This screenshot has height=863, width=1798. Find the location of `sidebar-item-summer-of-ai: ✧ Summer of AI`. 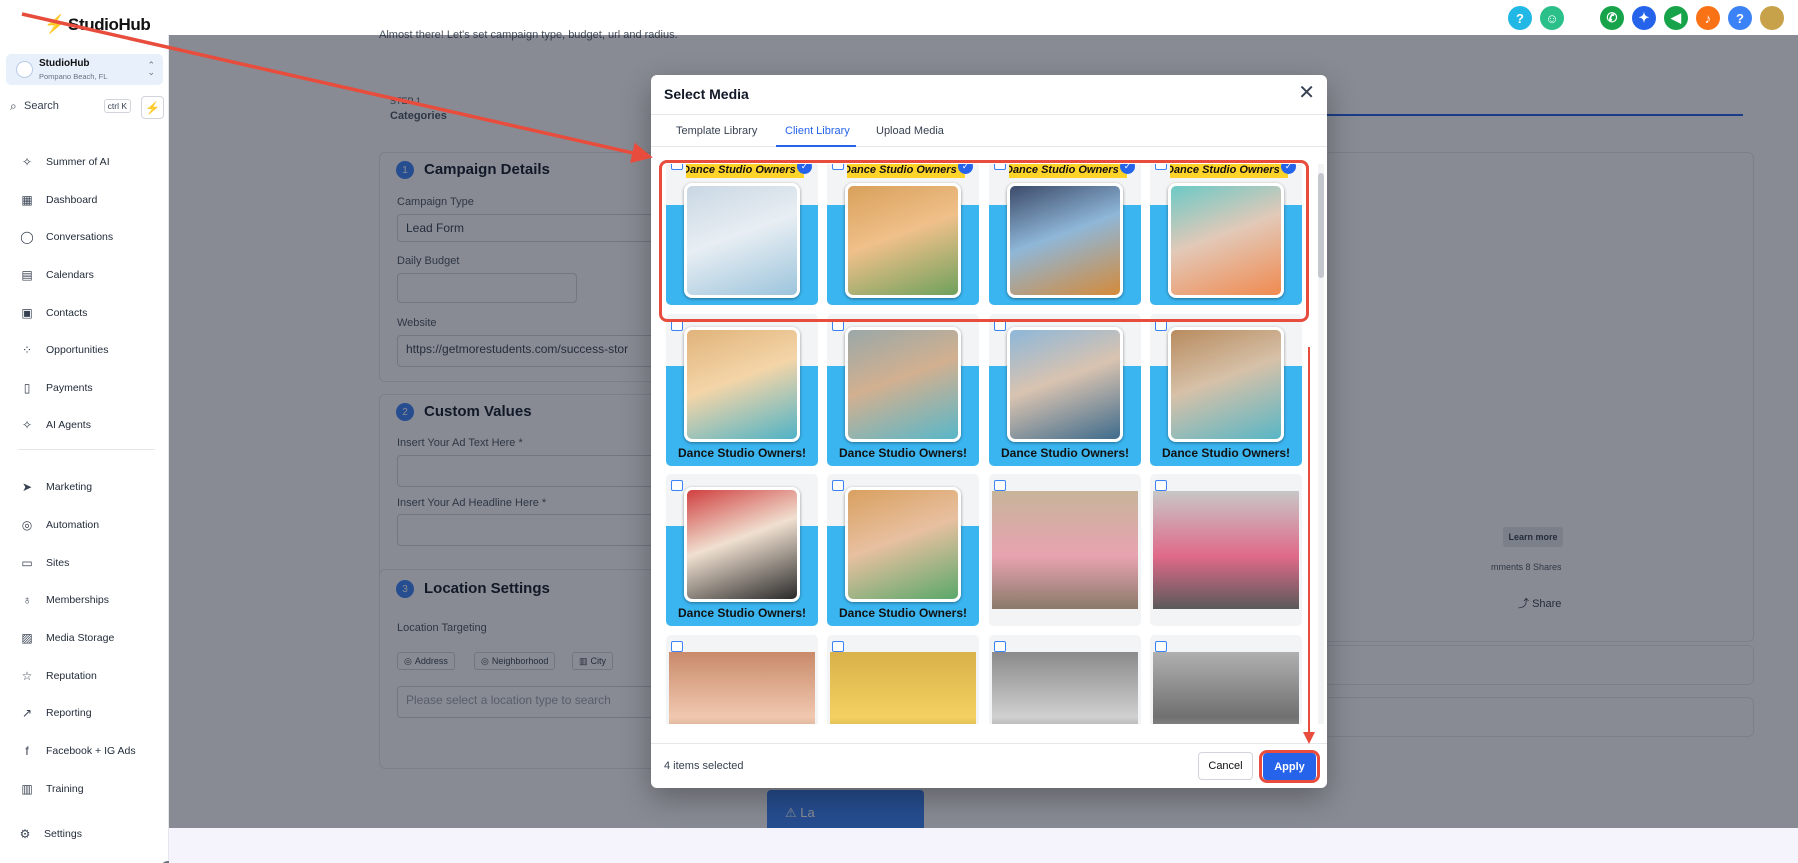

sidebar-item-summer-of-ai: ✧ Summer of AI is located at coordinates (65, 162).